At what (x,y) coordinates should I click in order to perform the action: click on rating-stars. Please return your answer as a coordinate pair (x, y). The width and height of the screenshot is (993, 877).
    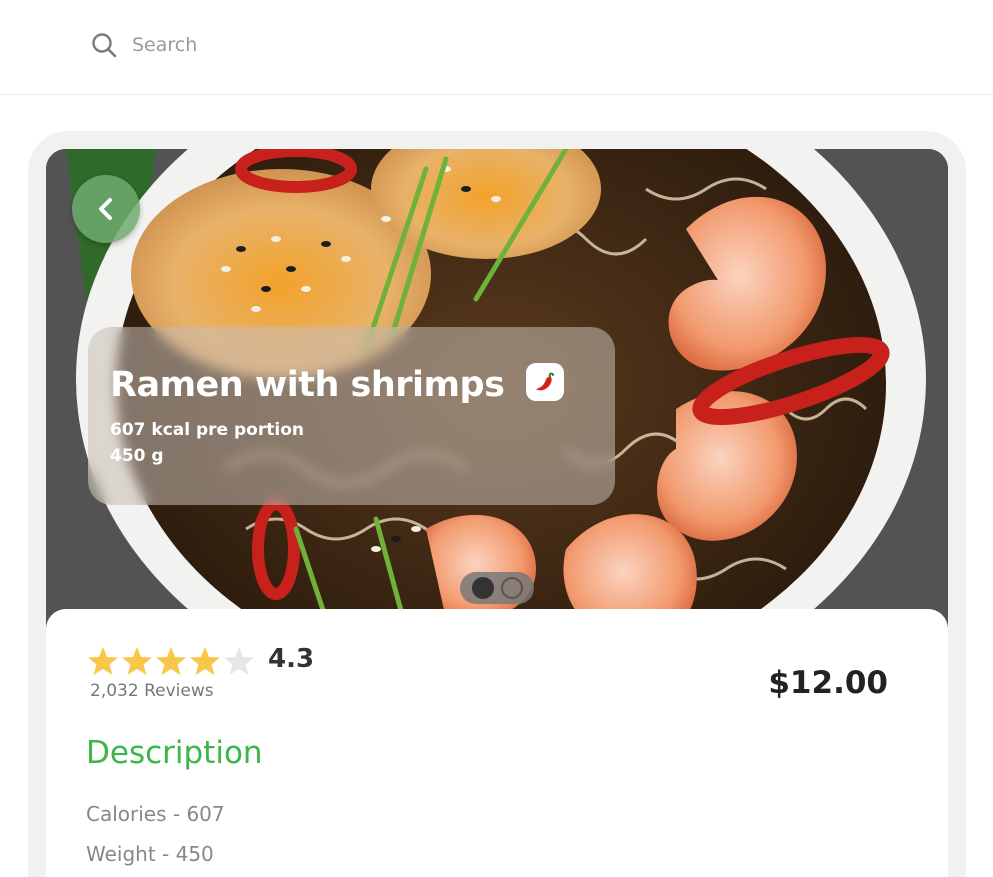
    Looking at the image, I should click on (171, 661).